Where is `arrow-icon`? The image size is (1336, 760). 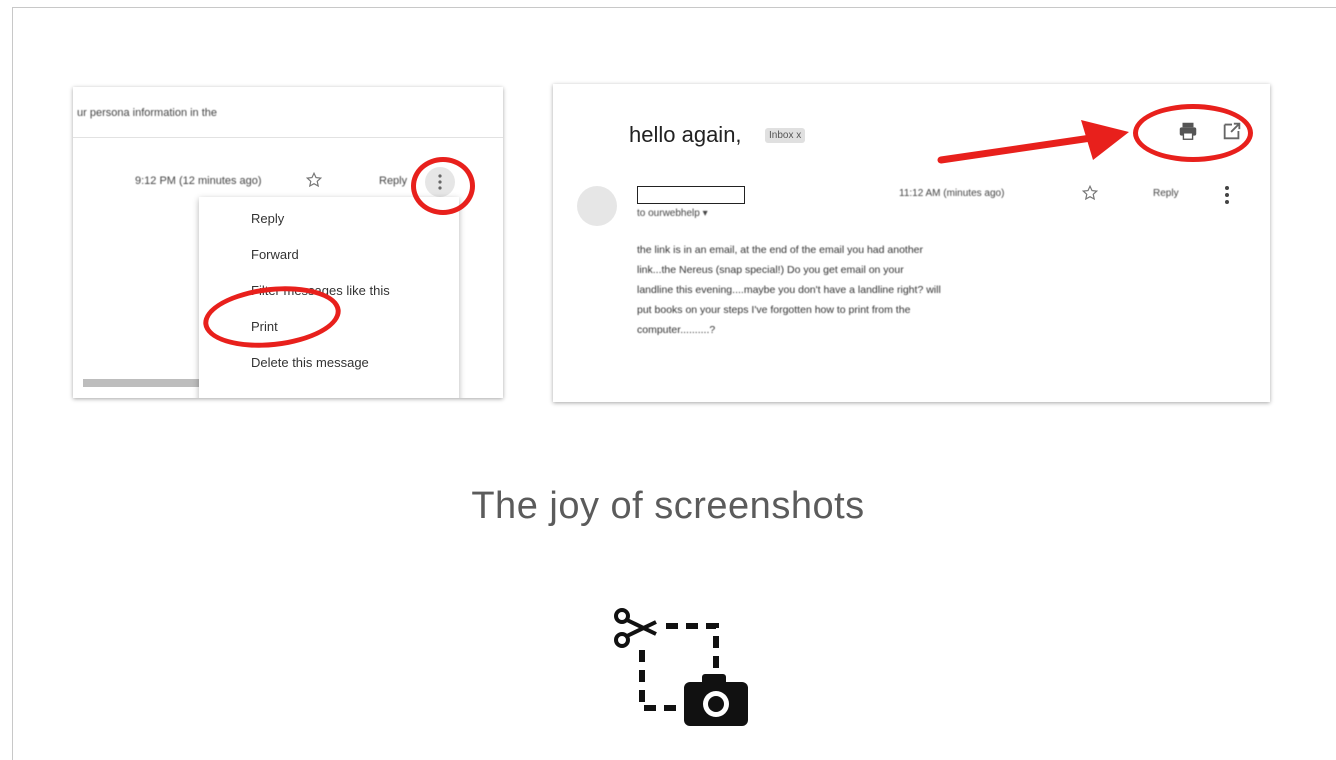 arrow-icon is located at coordinates (1033, 142).